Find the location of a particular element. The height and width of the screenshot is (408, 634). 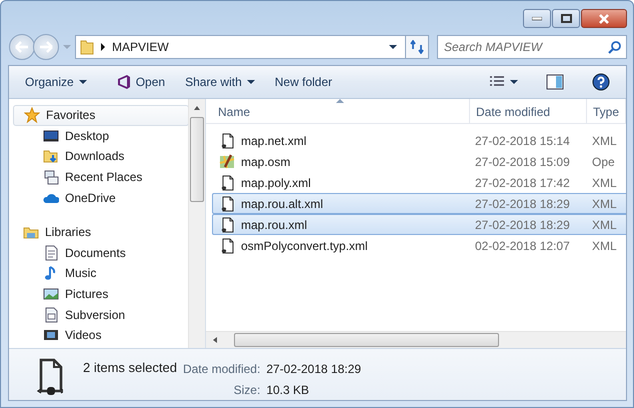

minimize-icon is located at coordinates (537, 18).